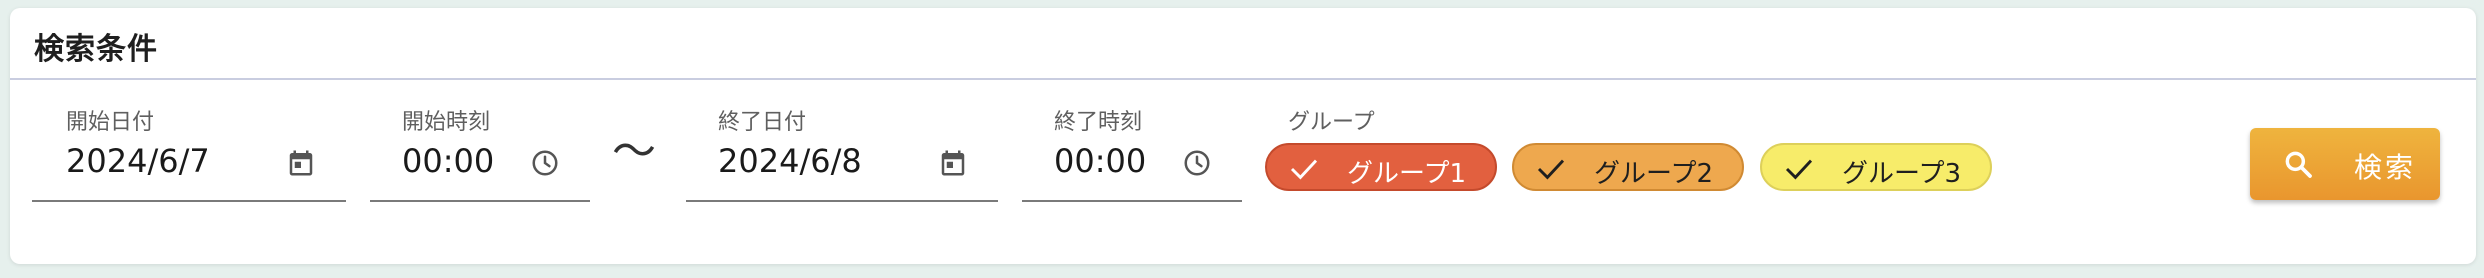 The width and height of the screenshot is (2484, 278). I want to click on group-chip-label: グループ3, so click(1901, 174).